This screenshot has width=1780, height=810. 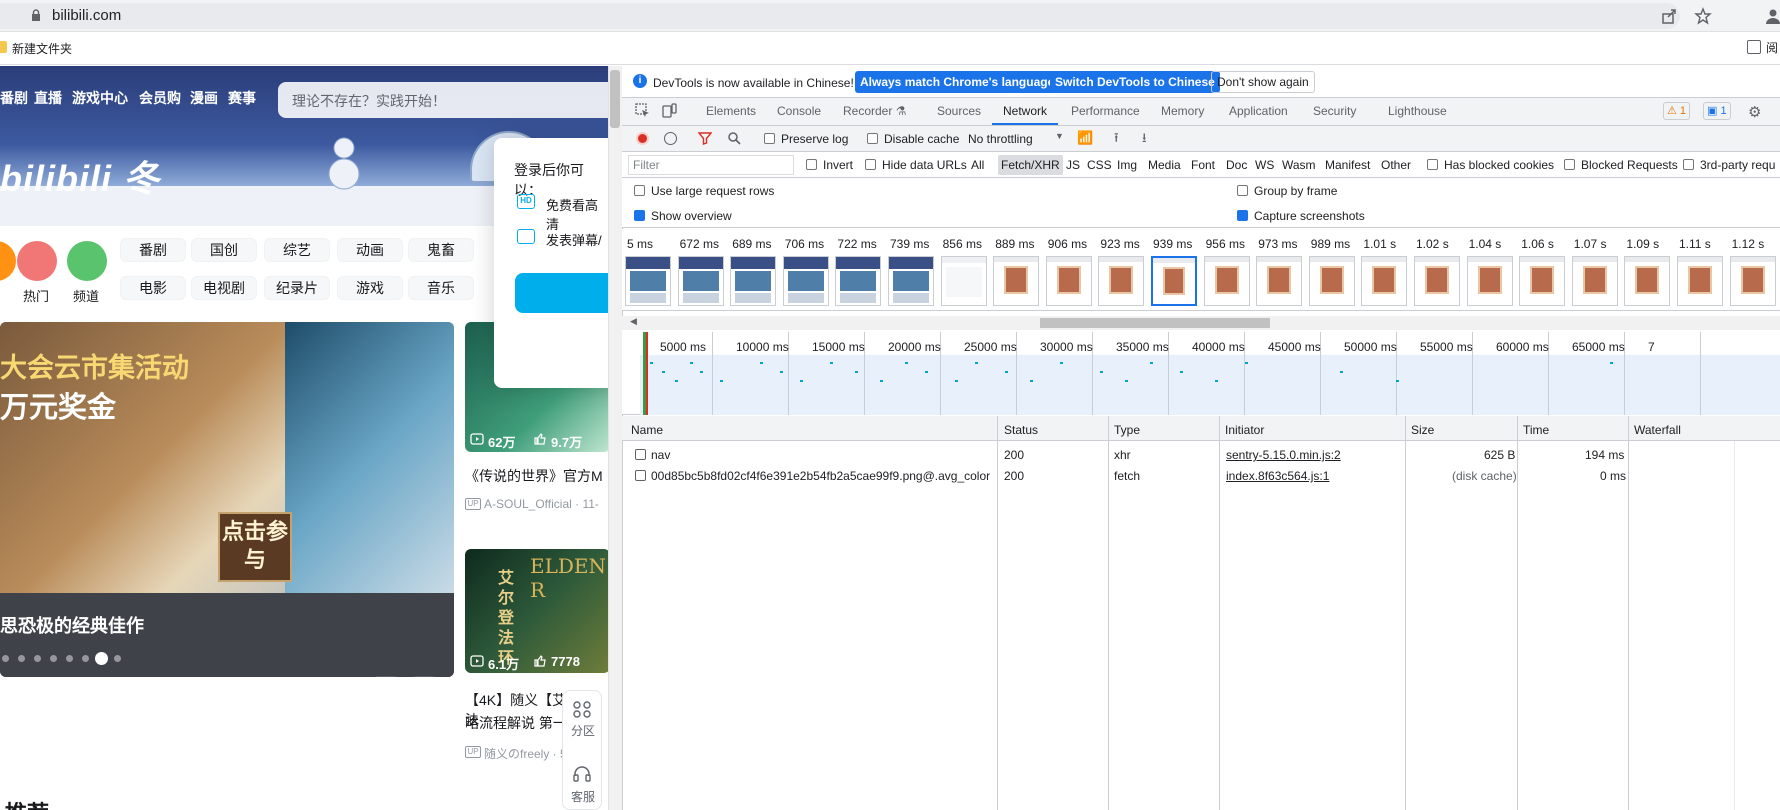 What do you see at coordinates (224, 288) in the screenshot?
I see `channel-chip: 电视剧` at bounding box center [224, 288].